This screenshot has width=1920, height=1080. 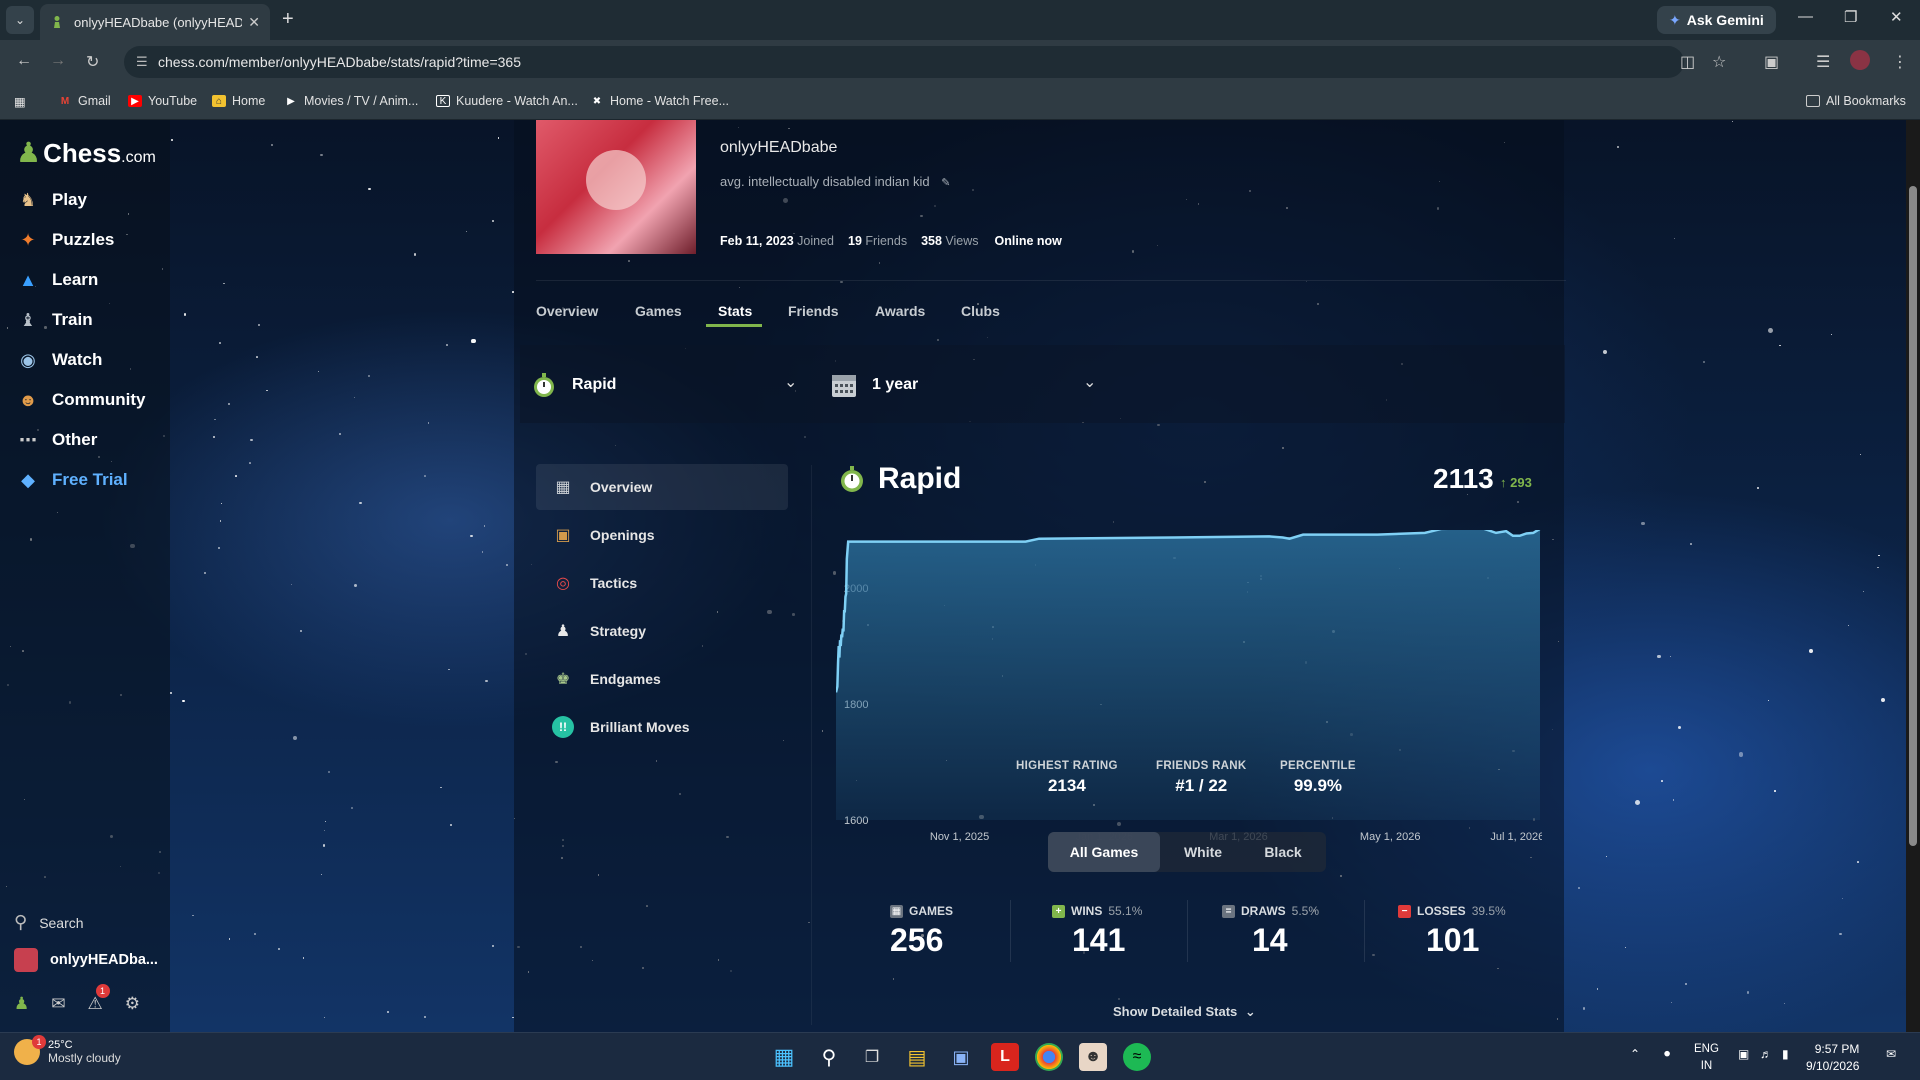 What do you see at coordinates (21, 1004) in the screenshot?
I see `friends-icon: ♟` at bounding box center [21, 1004].